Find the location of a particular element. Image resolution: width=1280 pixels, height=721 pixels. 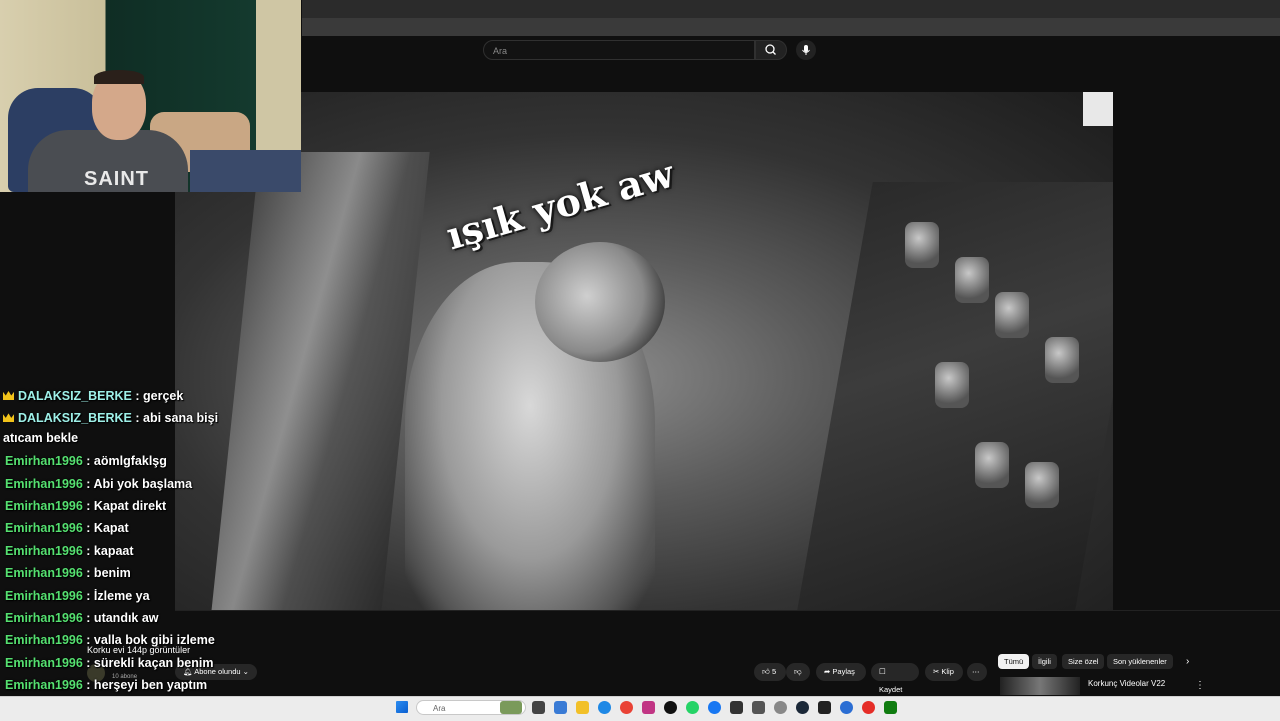

video-scene-door is located at coordinates (320, 381).